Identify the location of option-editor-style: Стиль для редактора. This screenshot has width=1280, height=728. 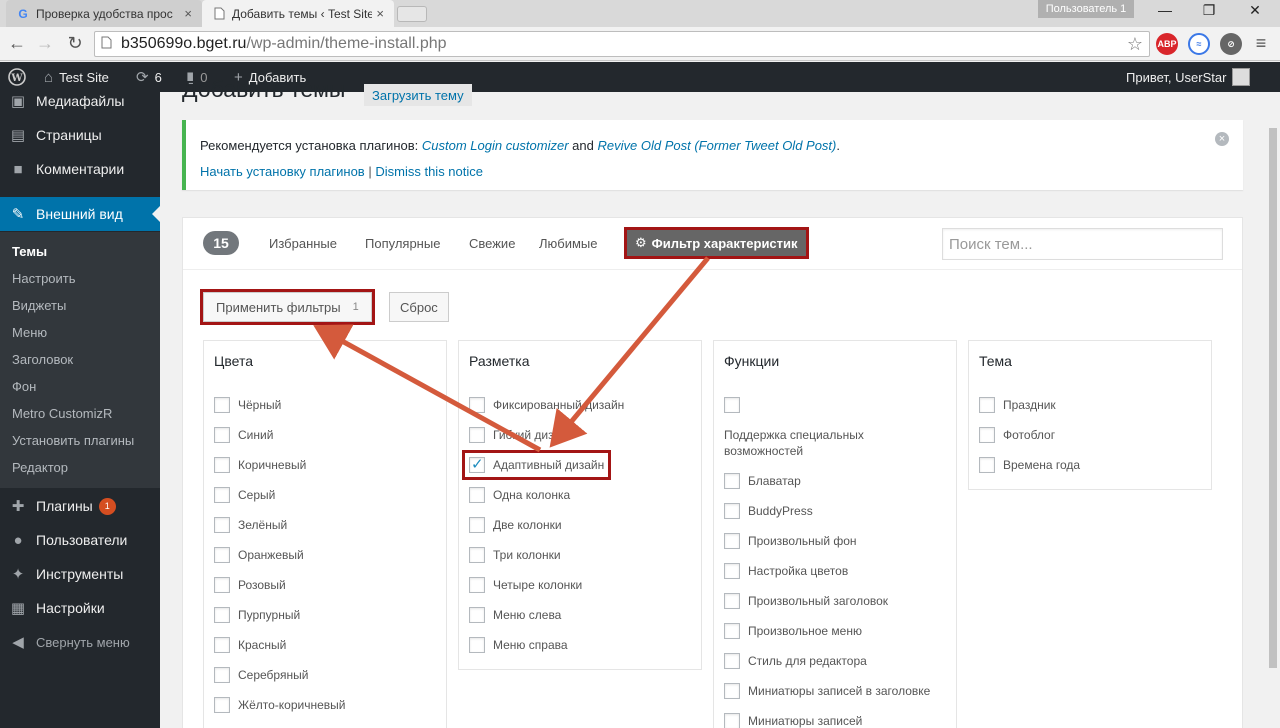
(795, 661).